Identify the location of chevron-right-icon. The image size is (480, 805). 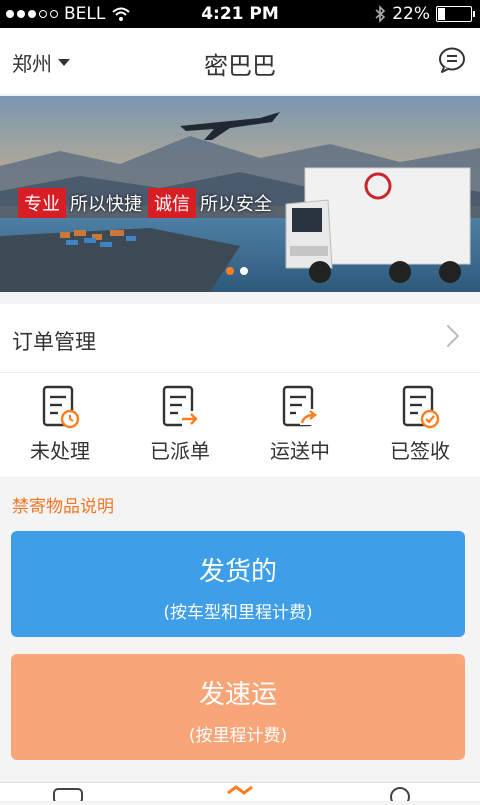
(448, 336).